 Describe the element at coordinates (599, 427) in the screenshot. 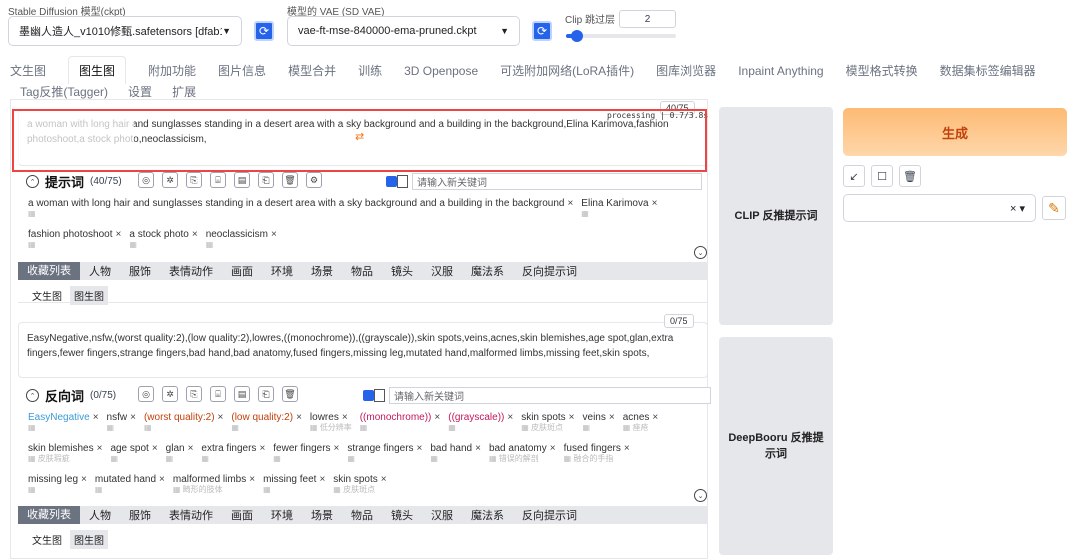

I see `prompt-tag: veins × ▦` at that location.